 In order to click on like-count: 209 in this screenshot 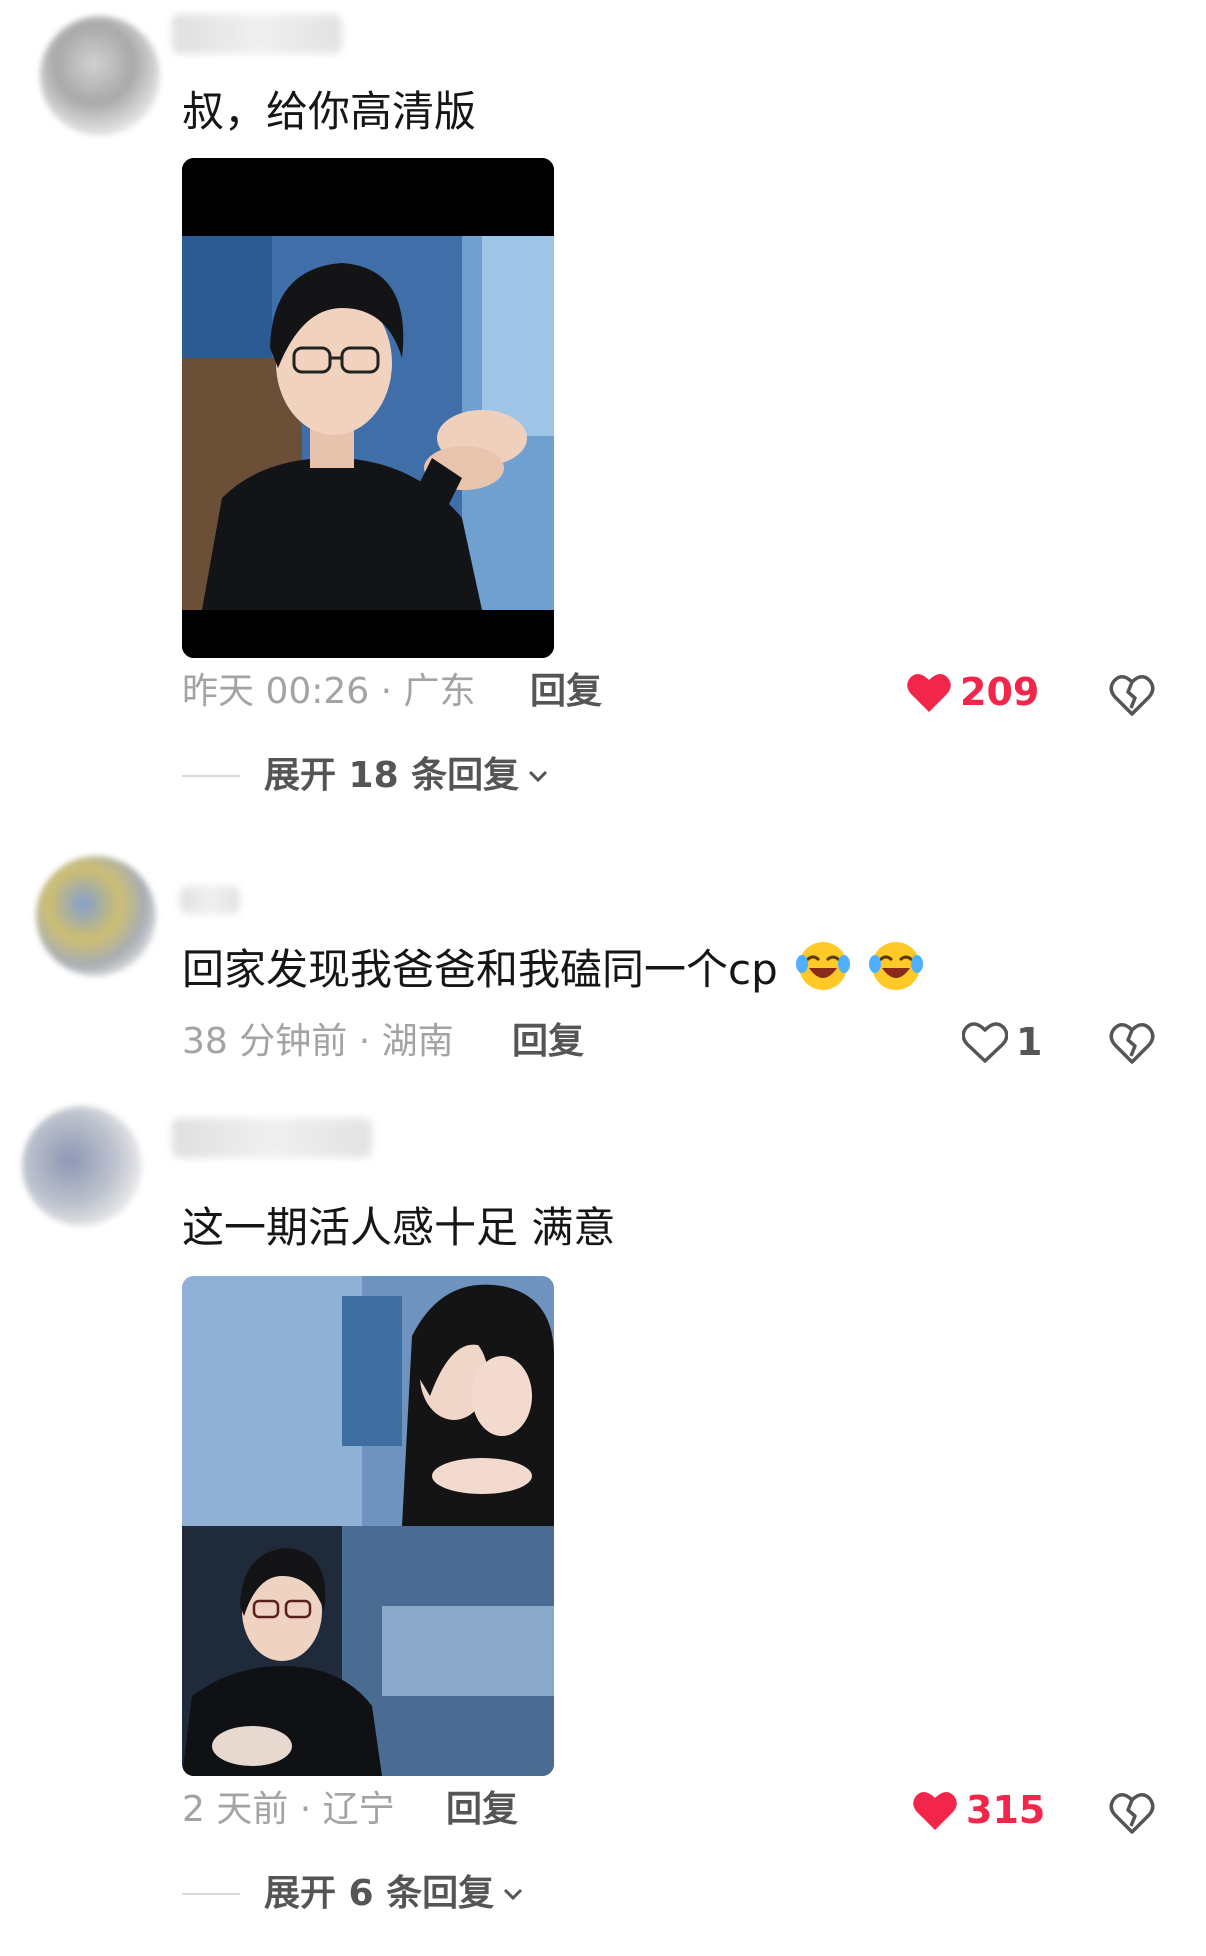, I will do `click(1000, 692)`.